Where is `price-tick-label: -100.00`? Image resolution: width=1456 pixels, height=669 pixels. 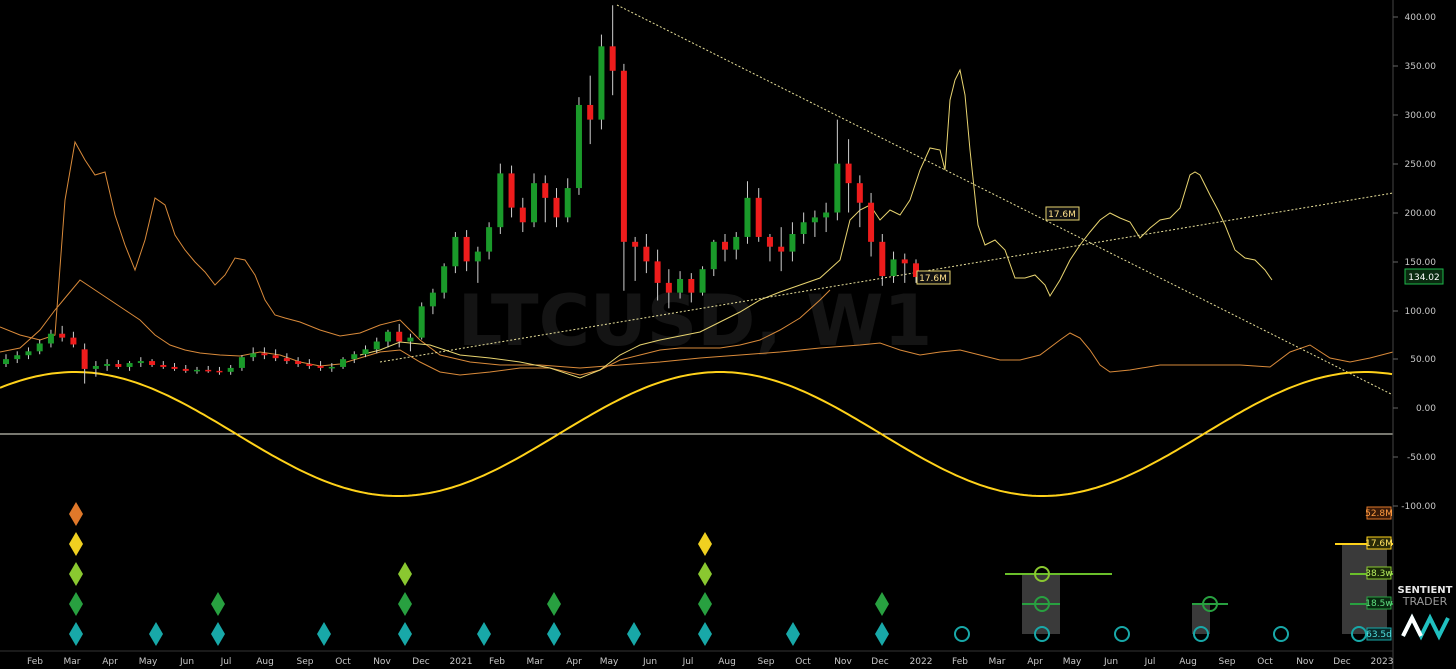 price-tick-label: -100.00 is located at coordinates (1418, 507).